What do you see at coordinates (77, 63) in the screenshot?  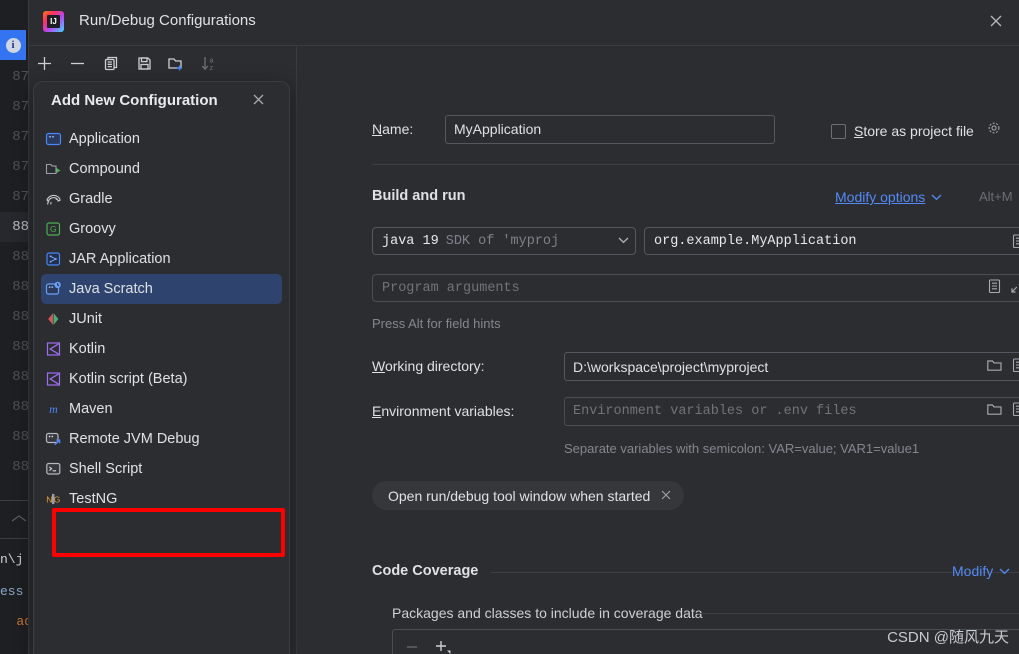 I see `remove-configuration-button` at bounding box center [77, 63].